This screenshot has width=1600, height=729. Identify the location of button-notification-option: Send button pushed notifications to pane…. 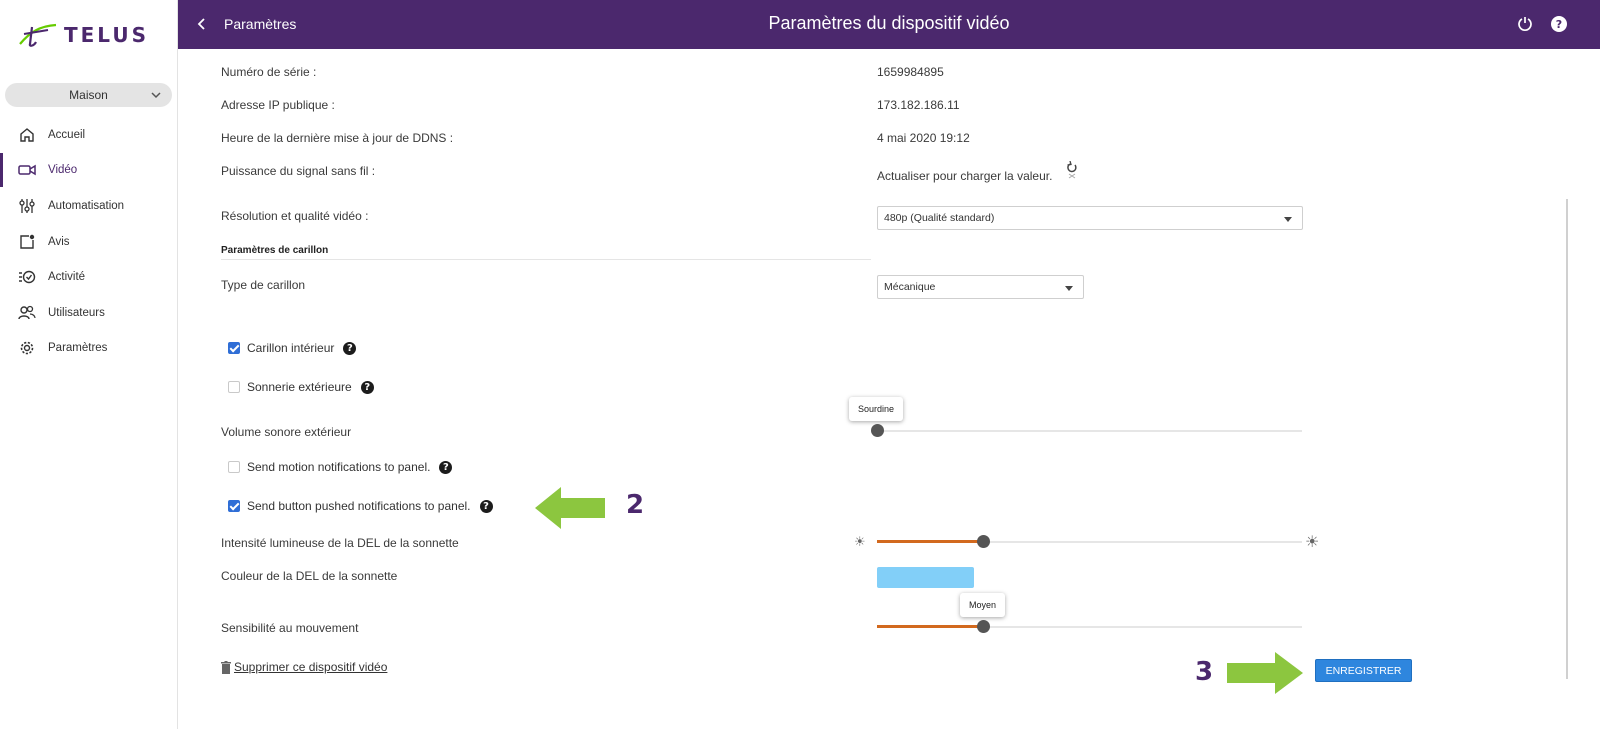
(360, 506).